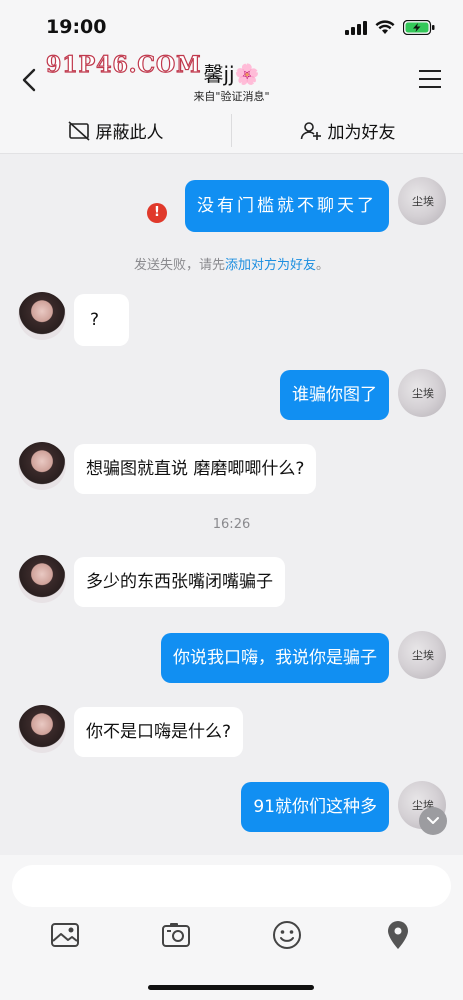  I want to click on action-bar: 屏蔽此人 加为好友, so click(231, 131).